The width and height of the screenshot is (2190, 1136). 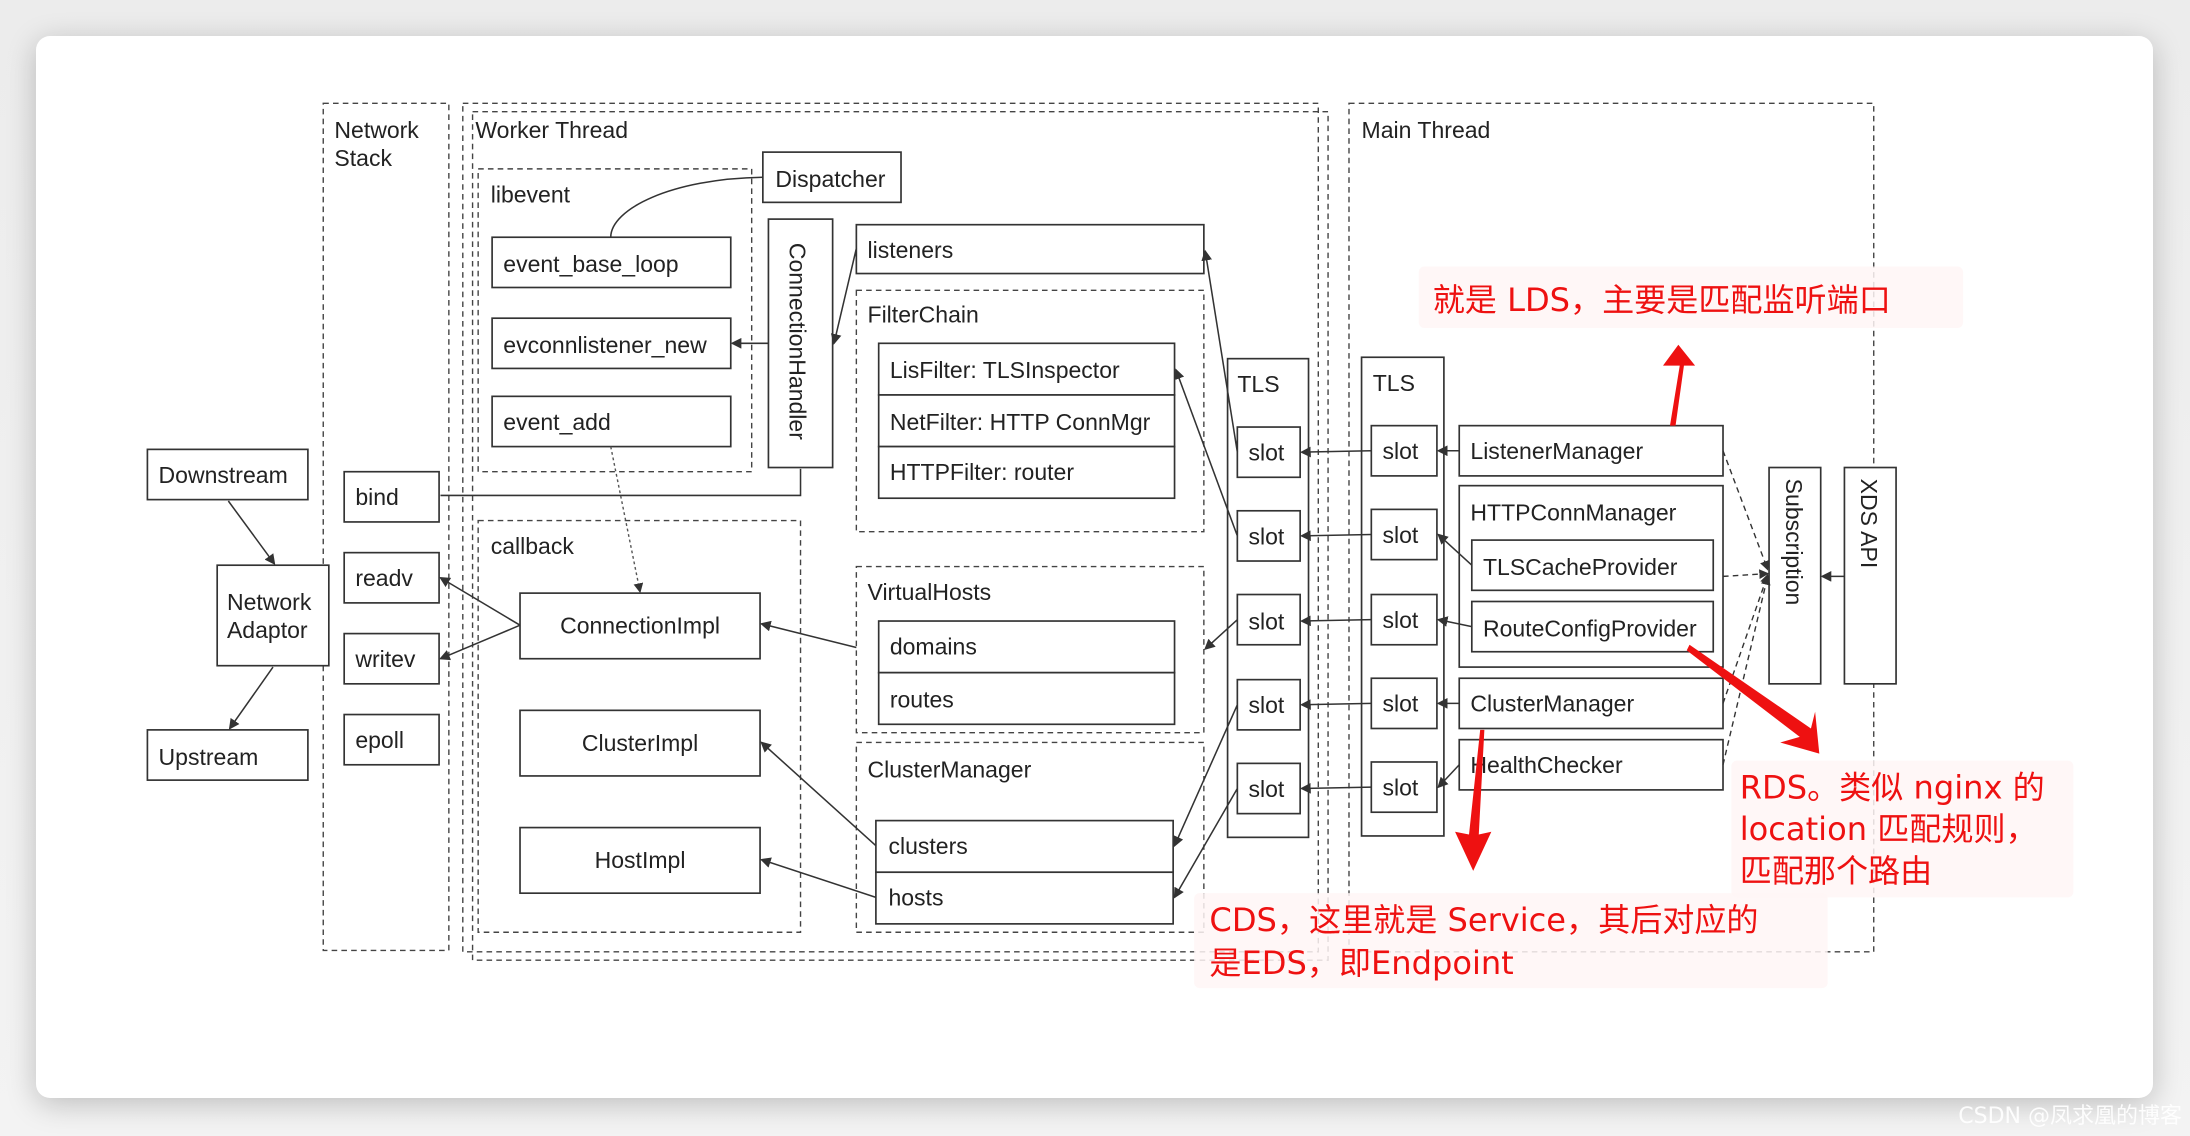 I want to click on cds-annotation-line2: 是EDS，即Endpoint, so click(x=1361, y=963).